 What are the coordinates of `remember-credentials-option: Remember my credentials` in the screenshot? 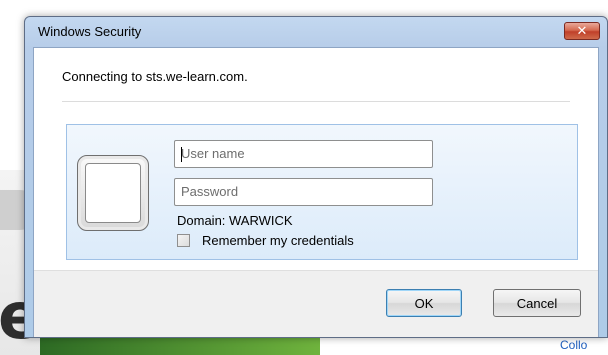 It's located at (265, 240).